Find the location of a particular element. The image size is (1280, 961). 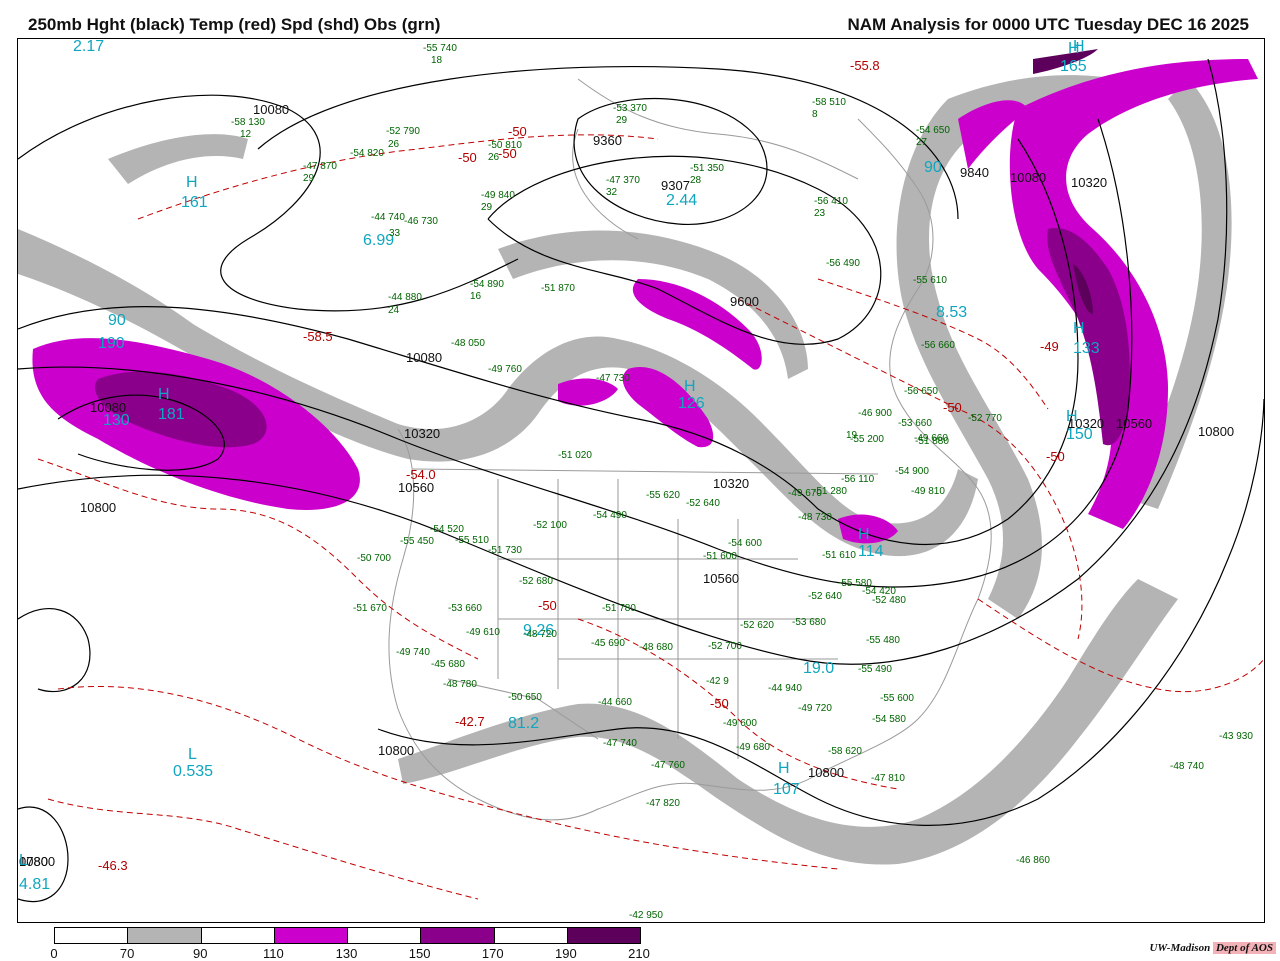

station-observation: -58 130 is located at coordinates (248, 122).